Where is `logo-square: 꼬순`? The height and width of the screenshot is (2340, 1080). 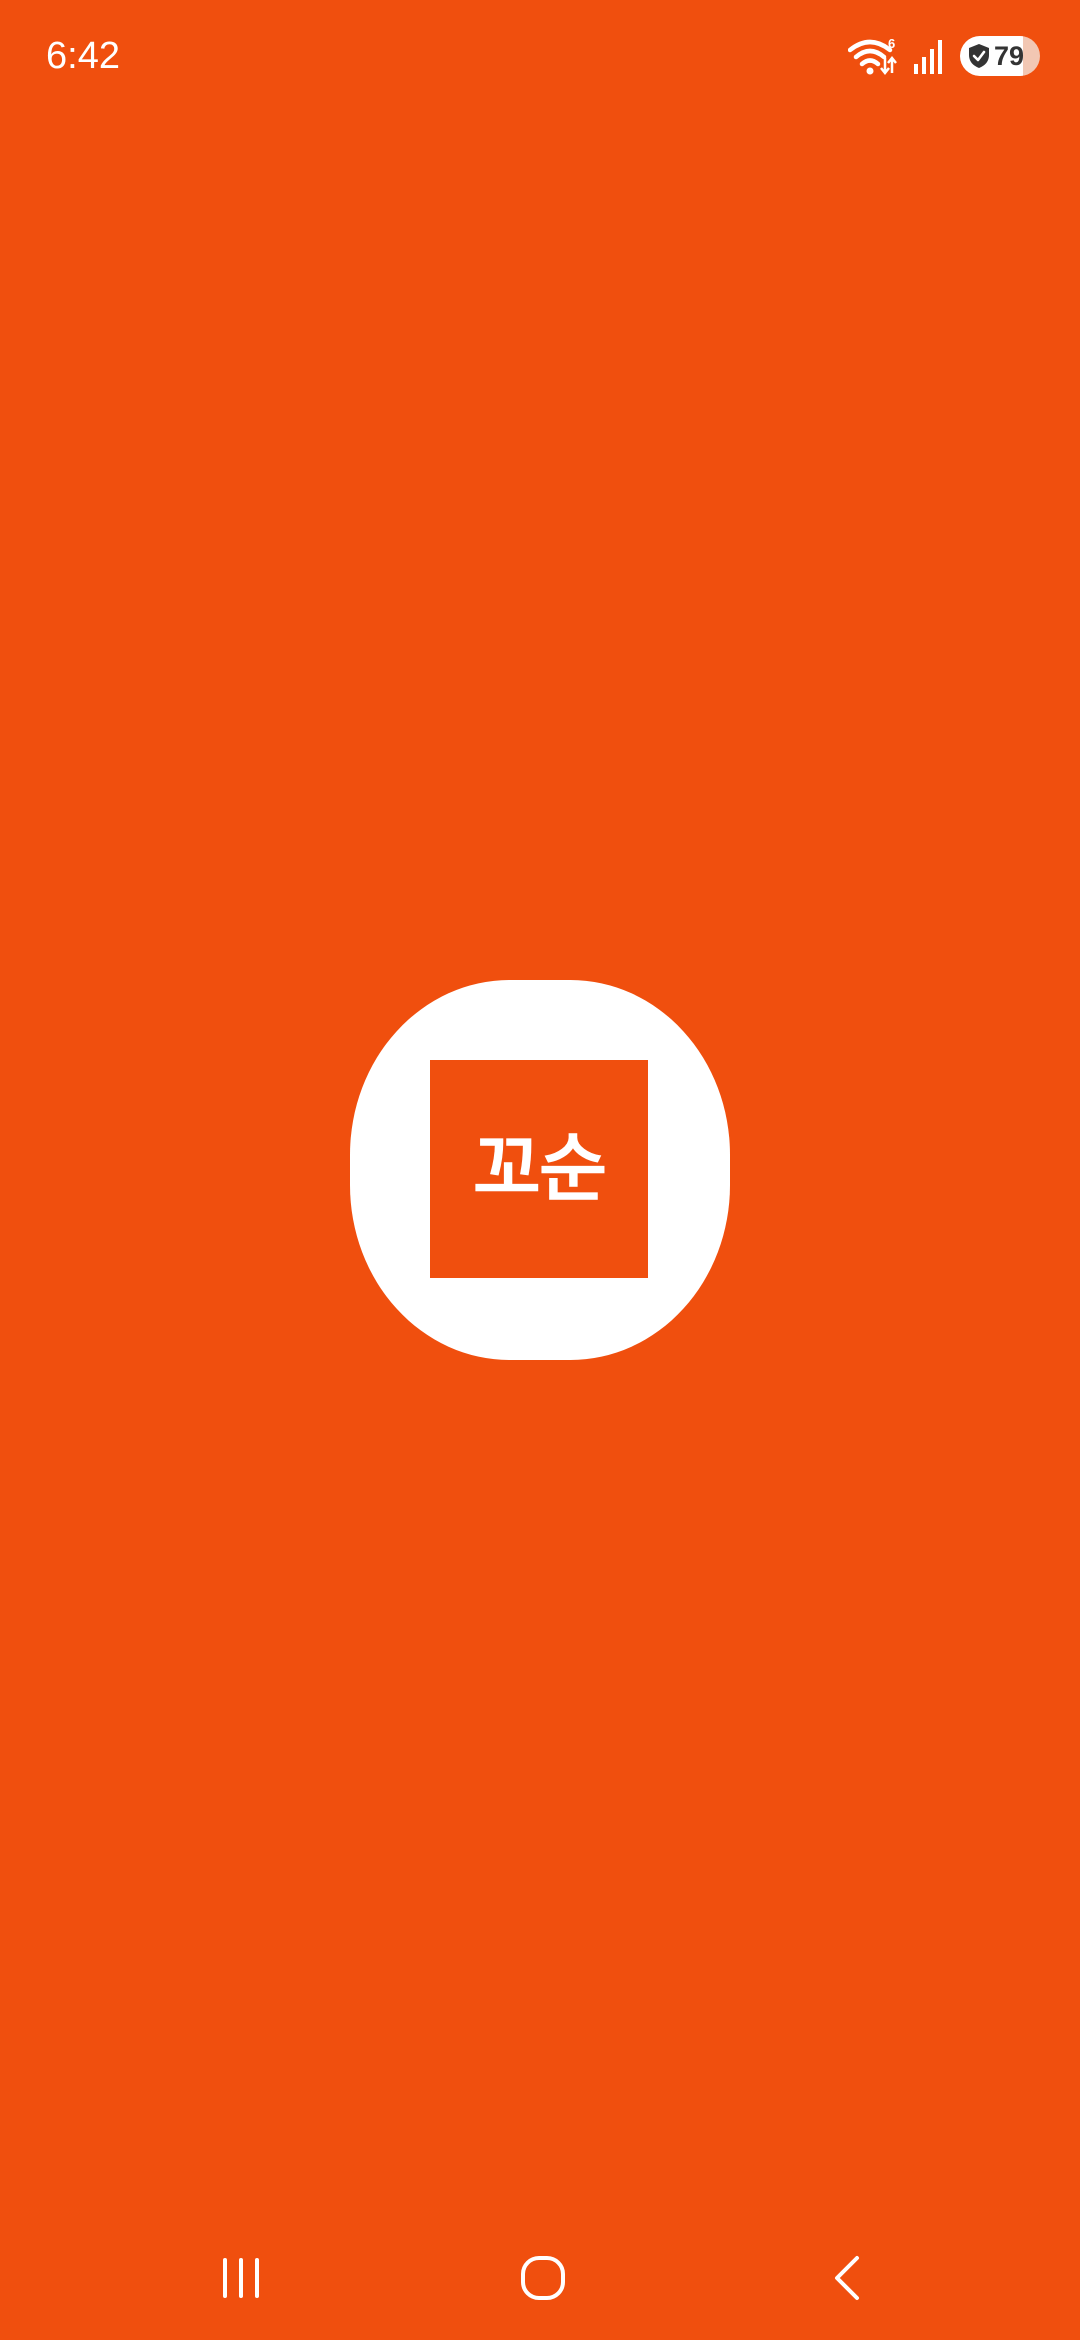 logo-square: 꼬순 is located at coordinates (539, 1169).